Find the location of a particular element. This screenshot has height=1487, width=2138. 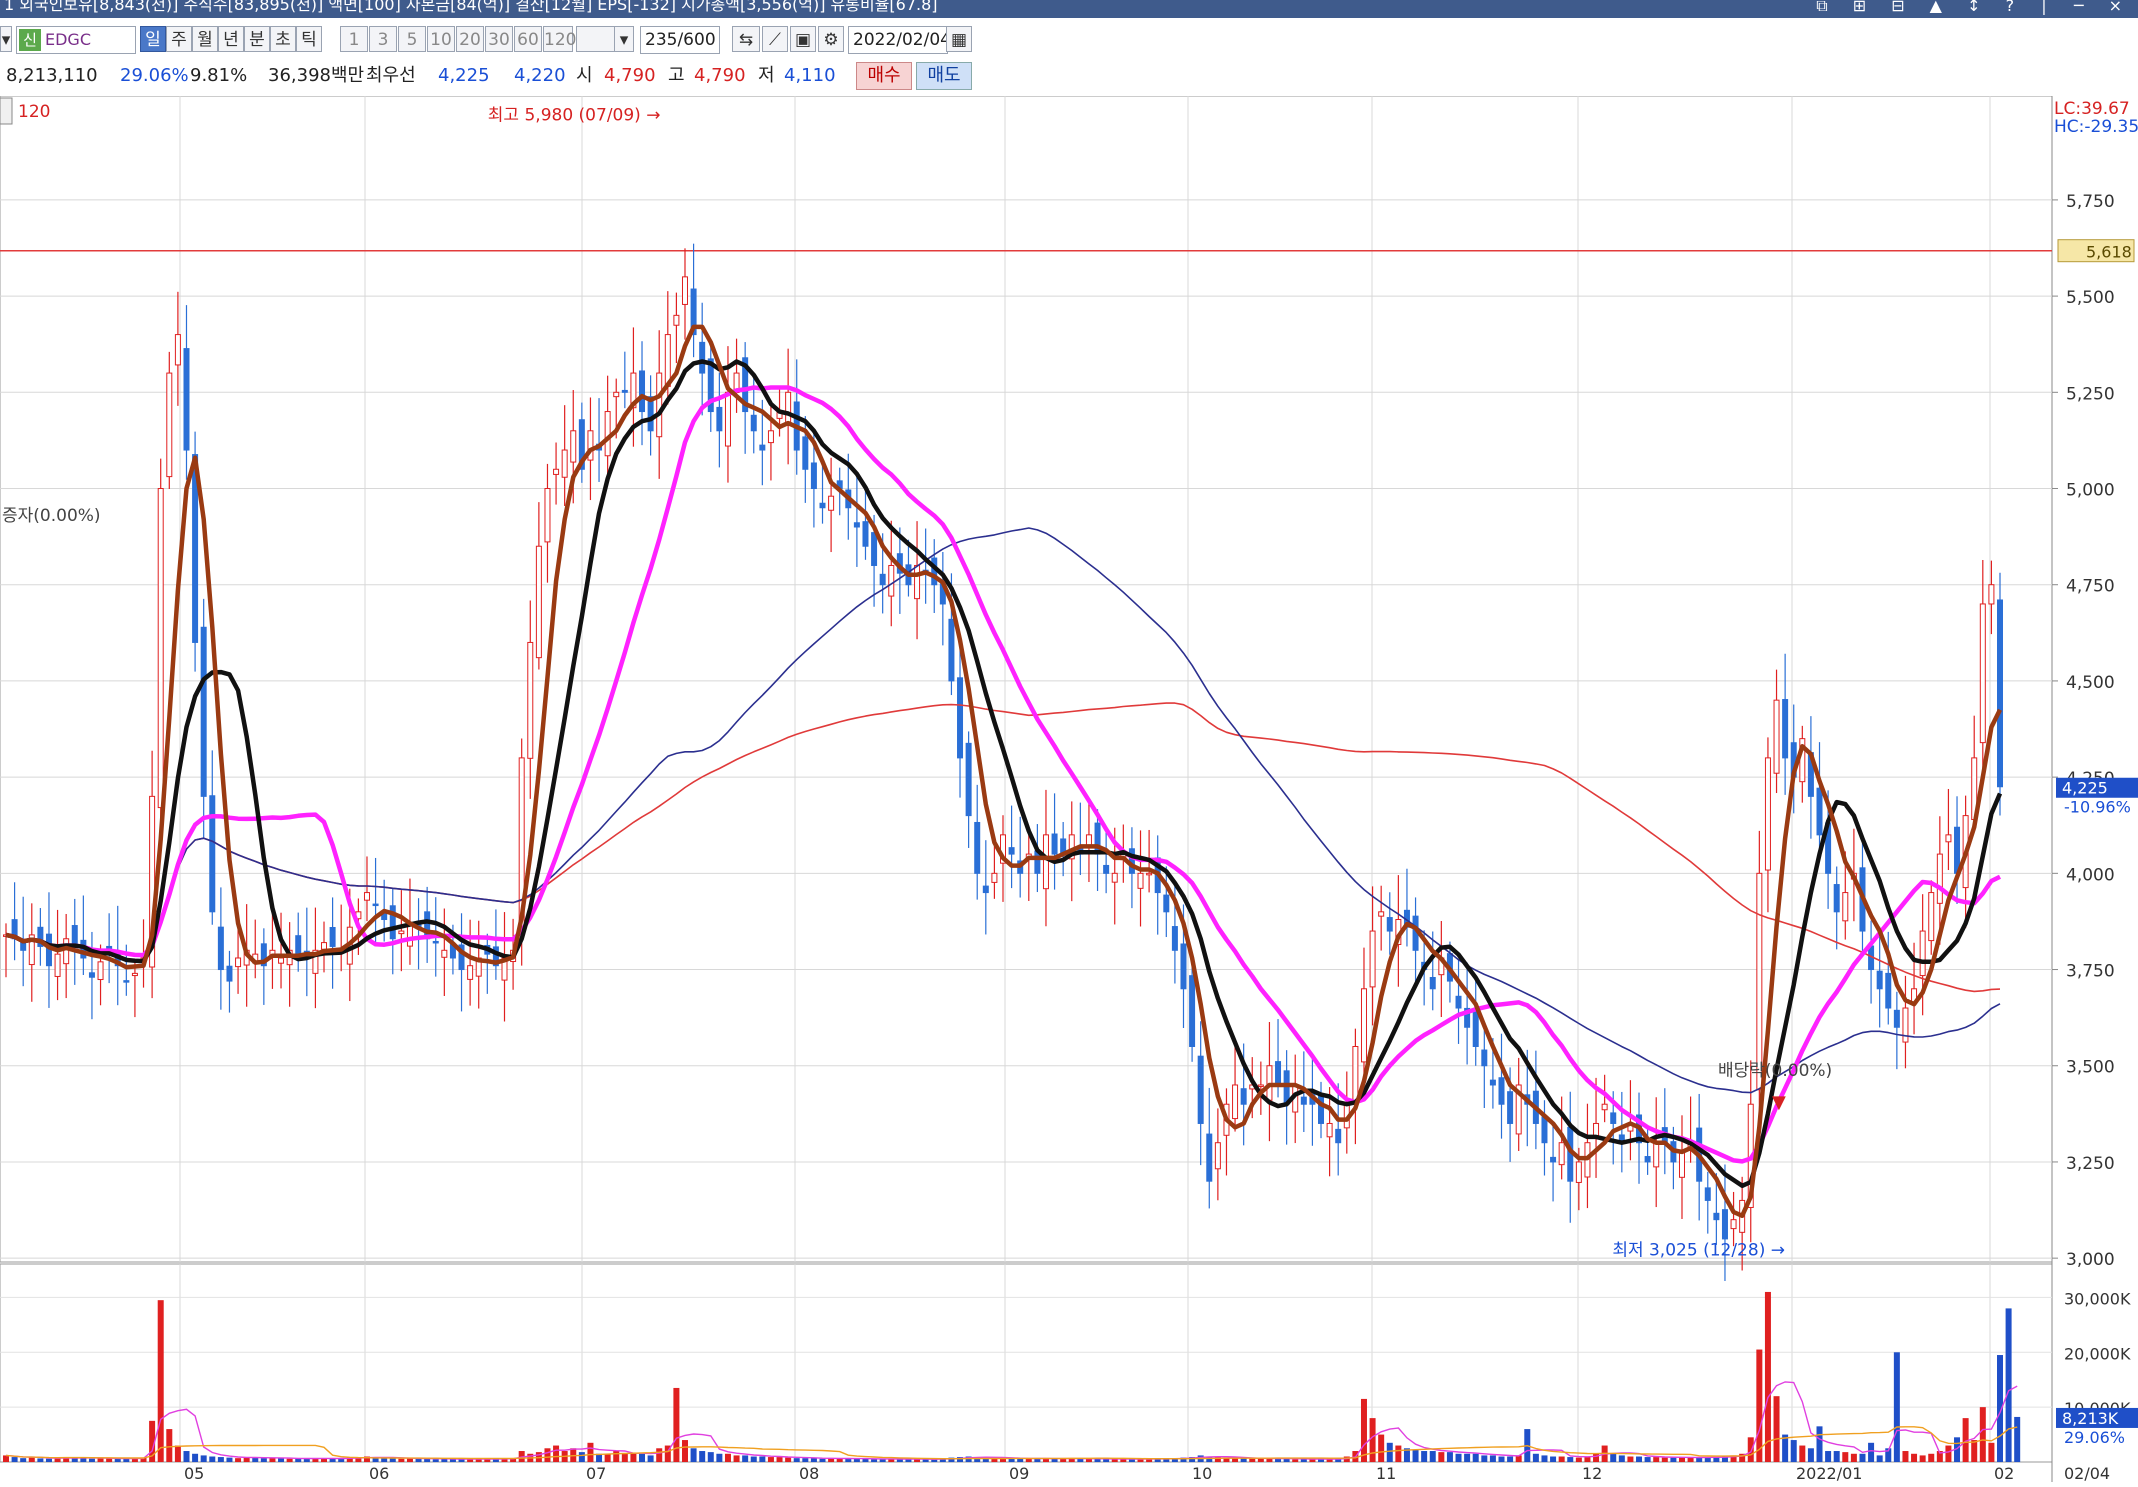

date-tick-label: 05 is located at coordinates (194, 1473).